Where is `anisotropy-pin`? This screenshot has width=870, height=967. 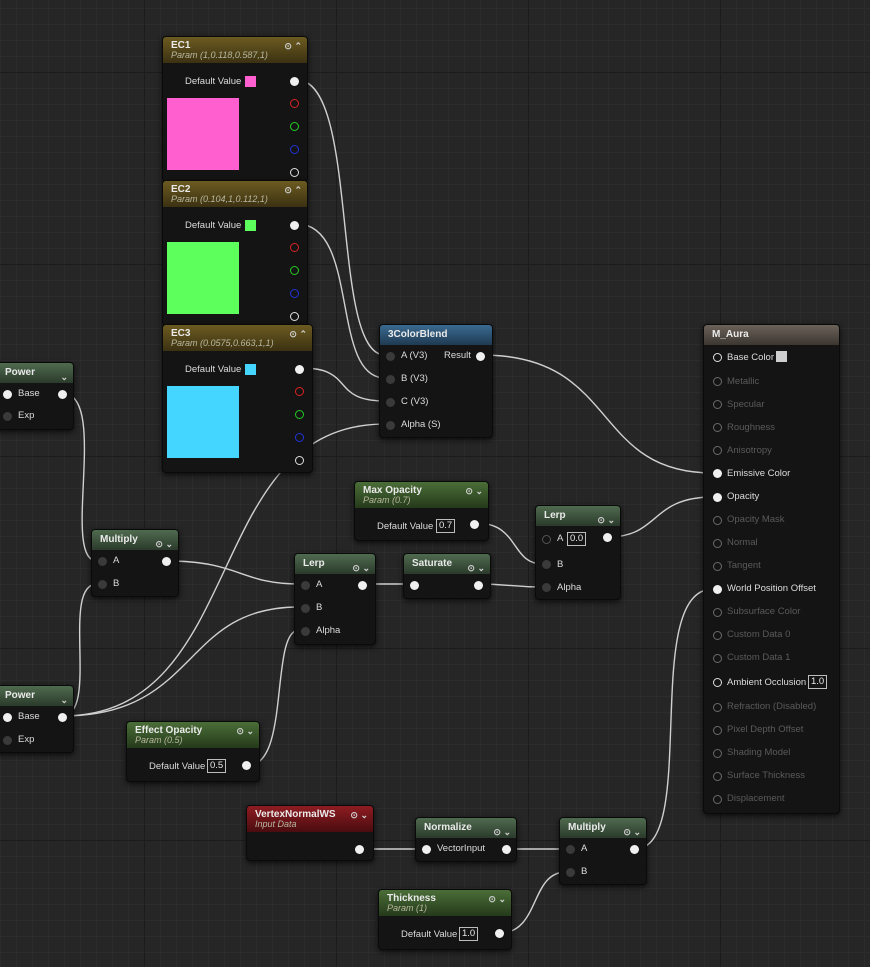
anisotropy-pin is located at coordinates (717, 450).